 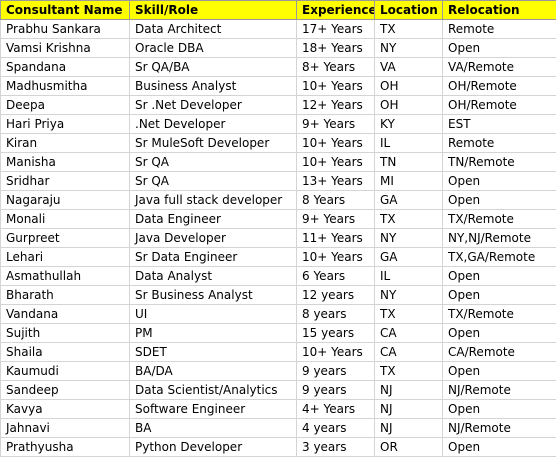 I want to click on cell-skill-role: Data Engineer, so click(x=213, y=219).